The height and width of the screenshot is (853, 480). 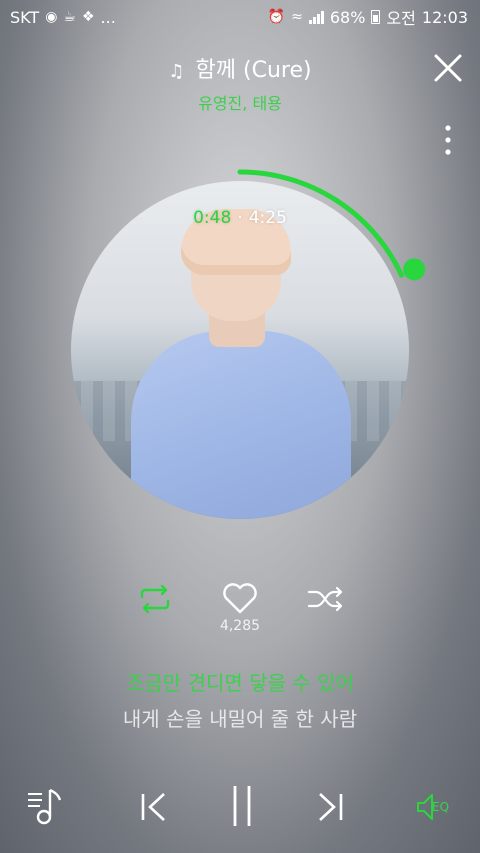 What do you see at coordinates (368, 17) in the screenshot?
I see `status-right: ⏰ ≈ 68% 오전 12:03` at bounding box center [368, 17].